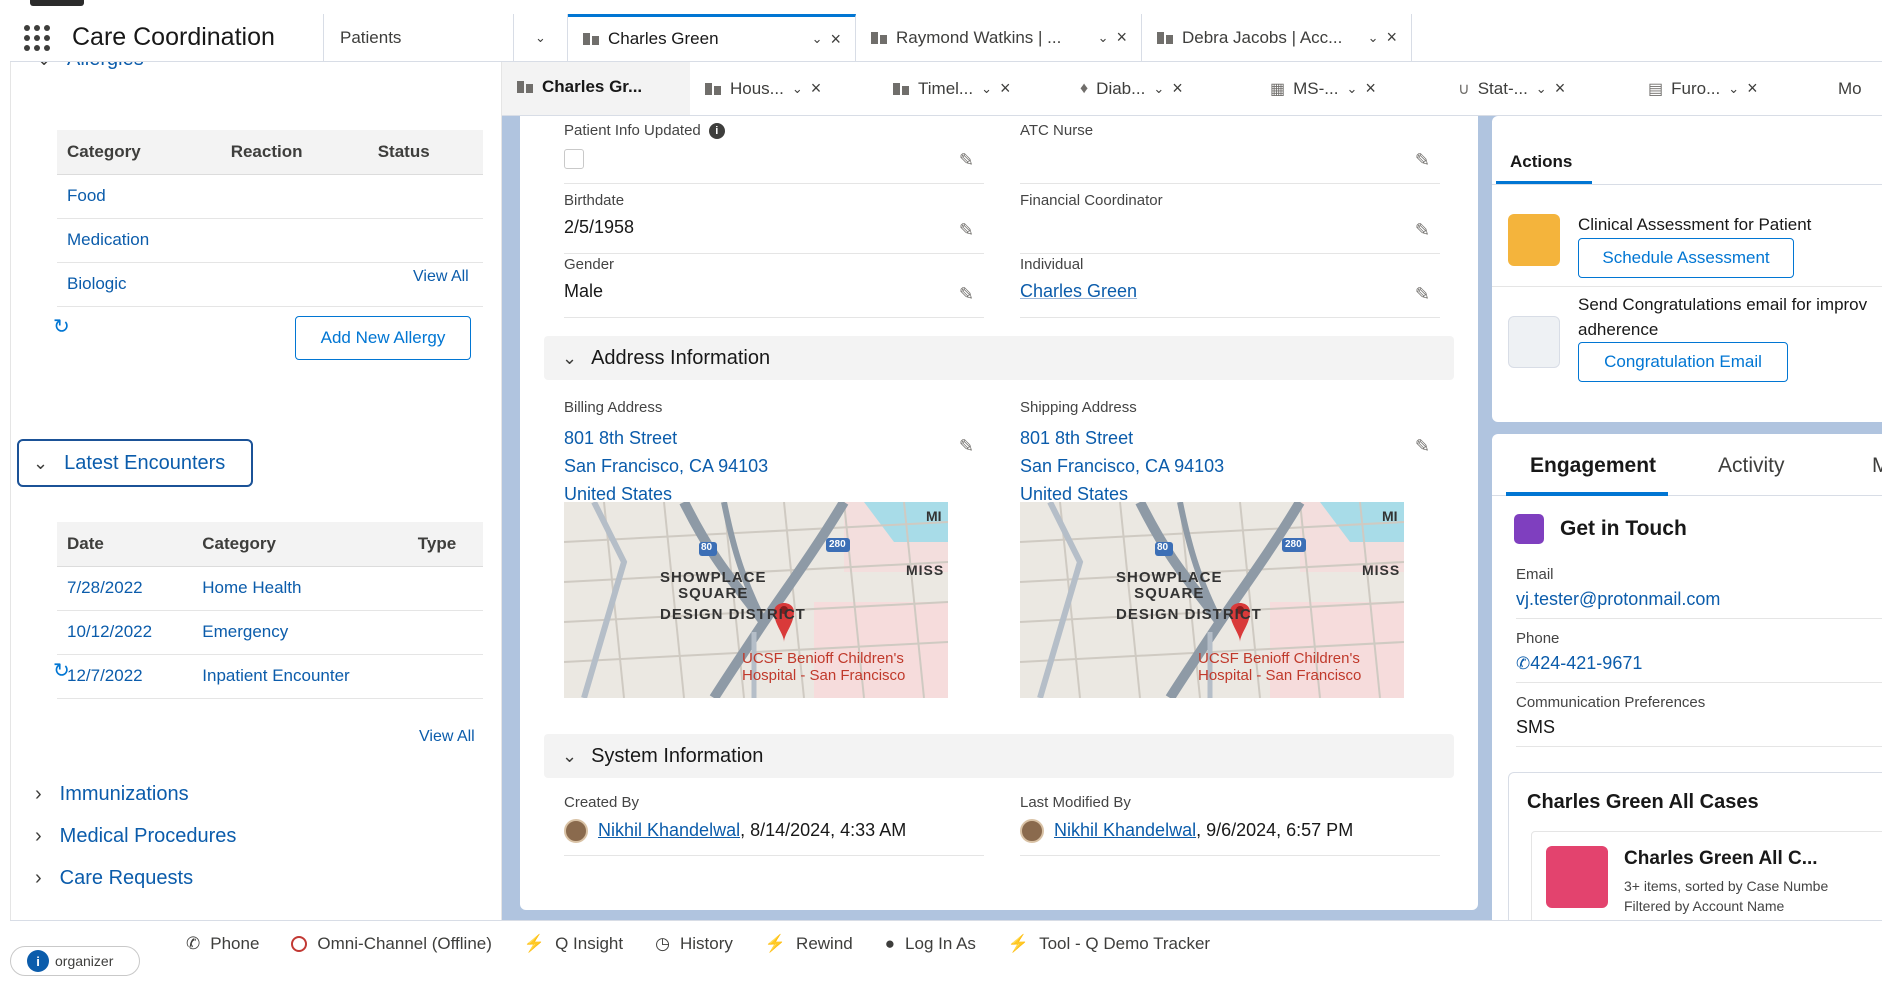 The height and width of the screenshot is (981, 1882). I want to click on subtab-diabetes: ♦ Diab... ⌄ ×, so click(1161, 88).